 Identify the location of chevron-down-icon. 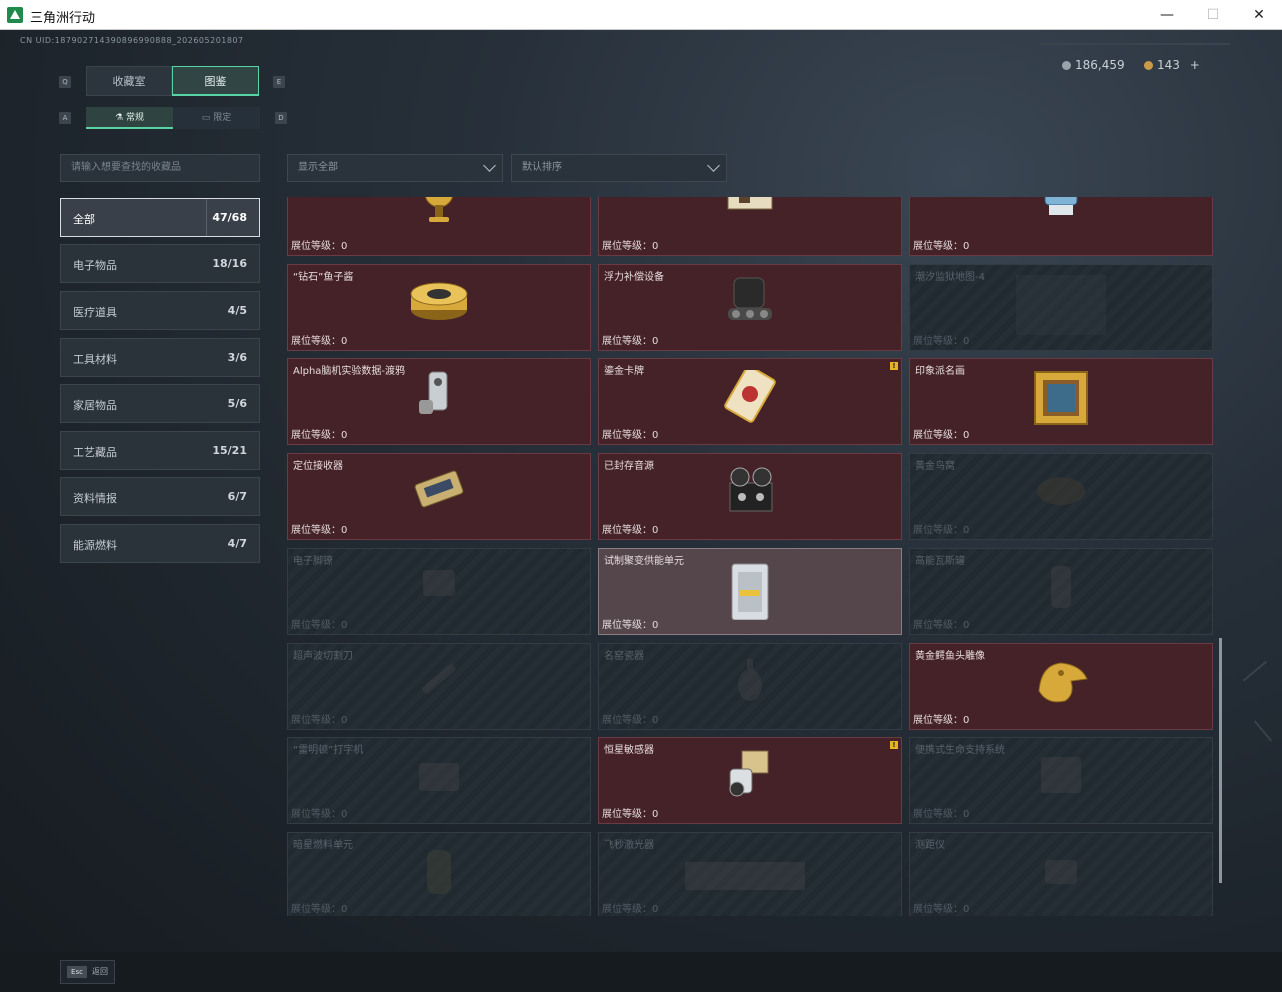
(489, 165).